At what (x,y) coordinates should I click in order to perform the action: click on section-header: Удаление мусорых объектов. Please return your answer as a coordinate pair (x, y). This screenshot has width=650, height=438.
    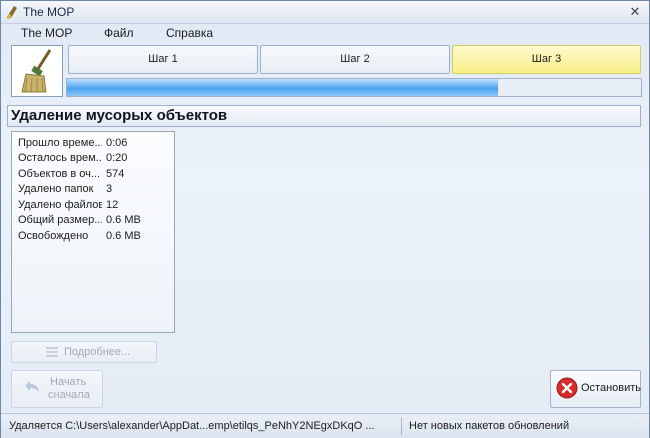
    Looking at the image, I should click on (324, 116).